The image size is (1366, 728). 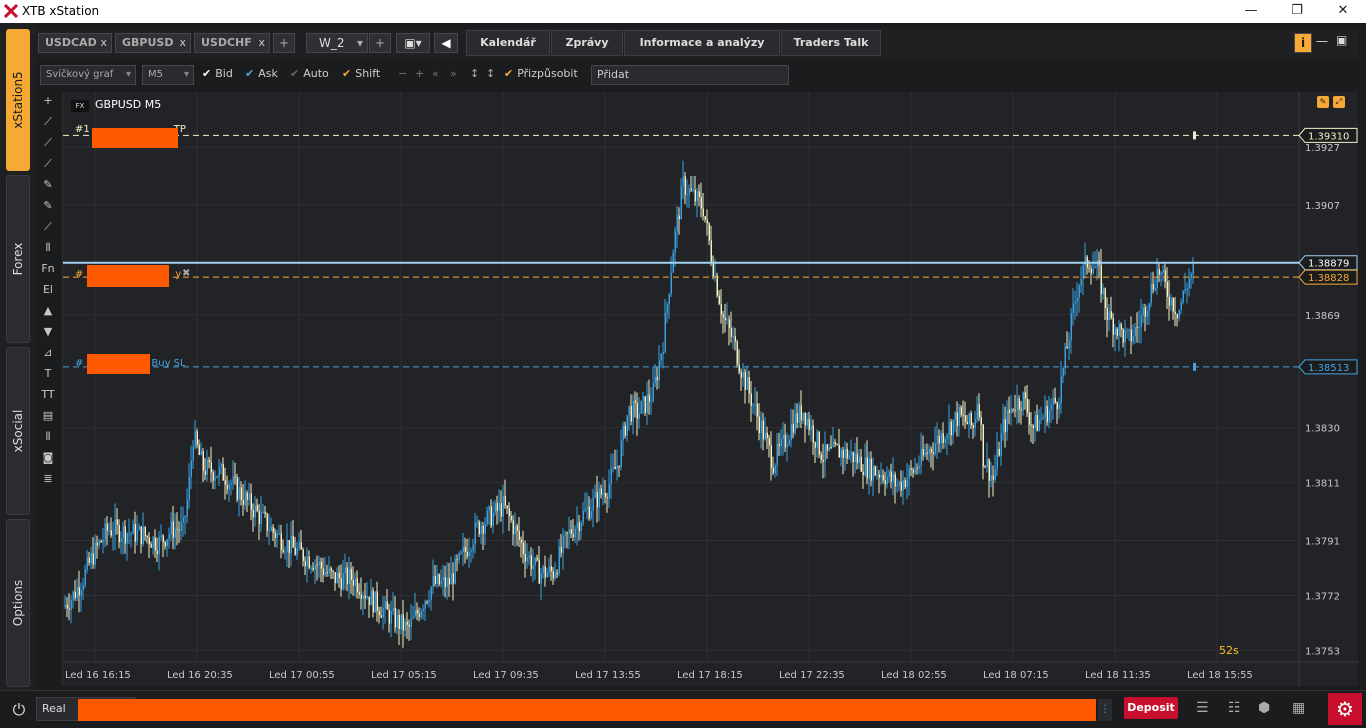 I want to click on tab-usdchf: USDCHF x, so click(x=232, y=43).